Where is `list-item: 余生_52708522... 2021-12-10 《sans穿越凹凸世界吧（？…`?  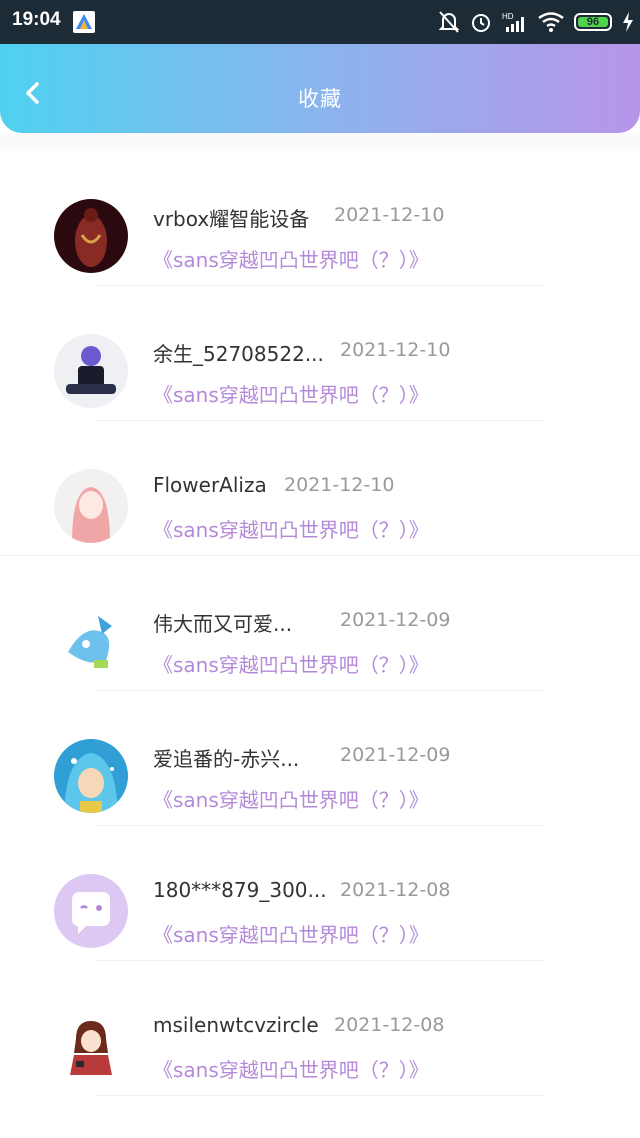
list-item: 余生_52708522... 2021-12-10 《sans穿越凹凸世界吧（？… is located at coordinates (320, 353).